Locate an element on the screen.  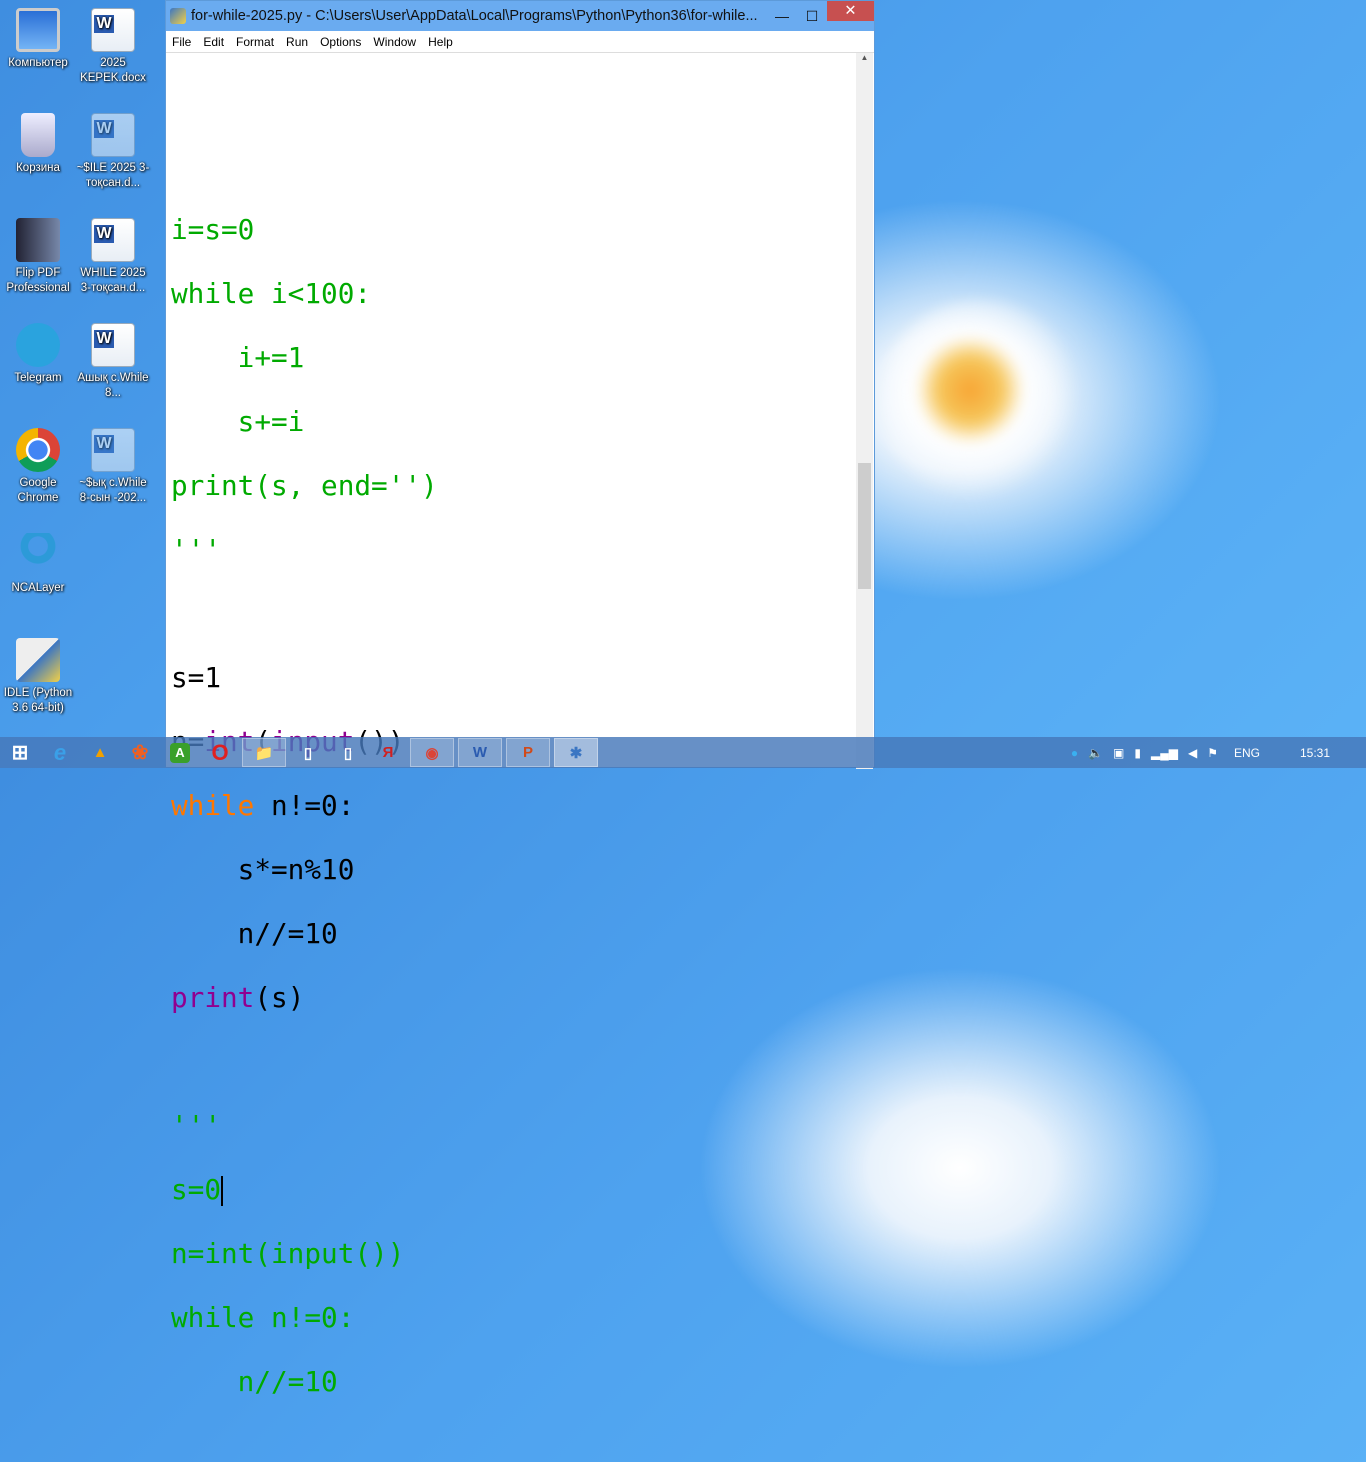
text-cursor is located at coordinates (222, 1191).